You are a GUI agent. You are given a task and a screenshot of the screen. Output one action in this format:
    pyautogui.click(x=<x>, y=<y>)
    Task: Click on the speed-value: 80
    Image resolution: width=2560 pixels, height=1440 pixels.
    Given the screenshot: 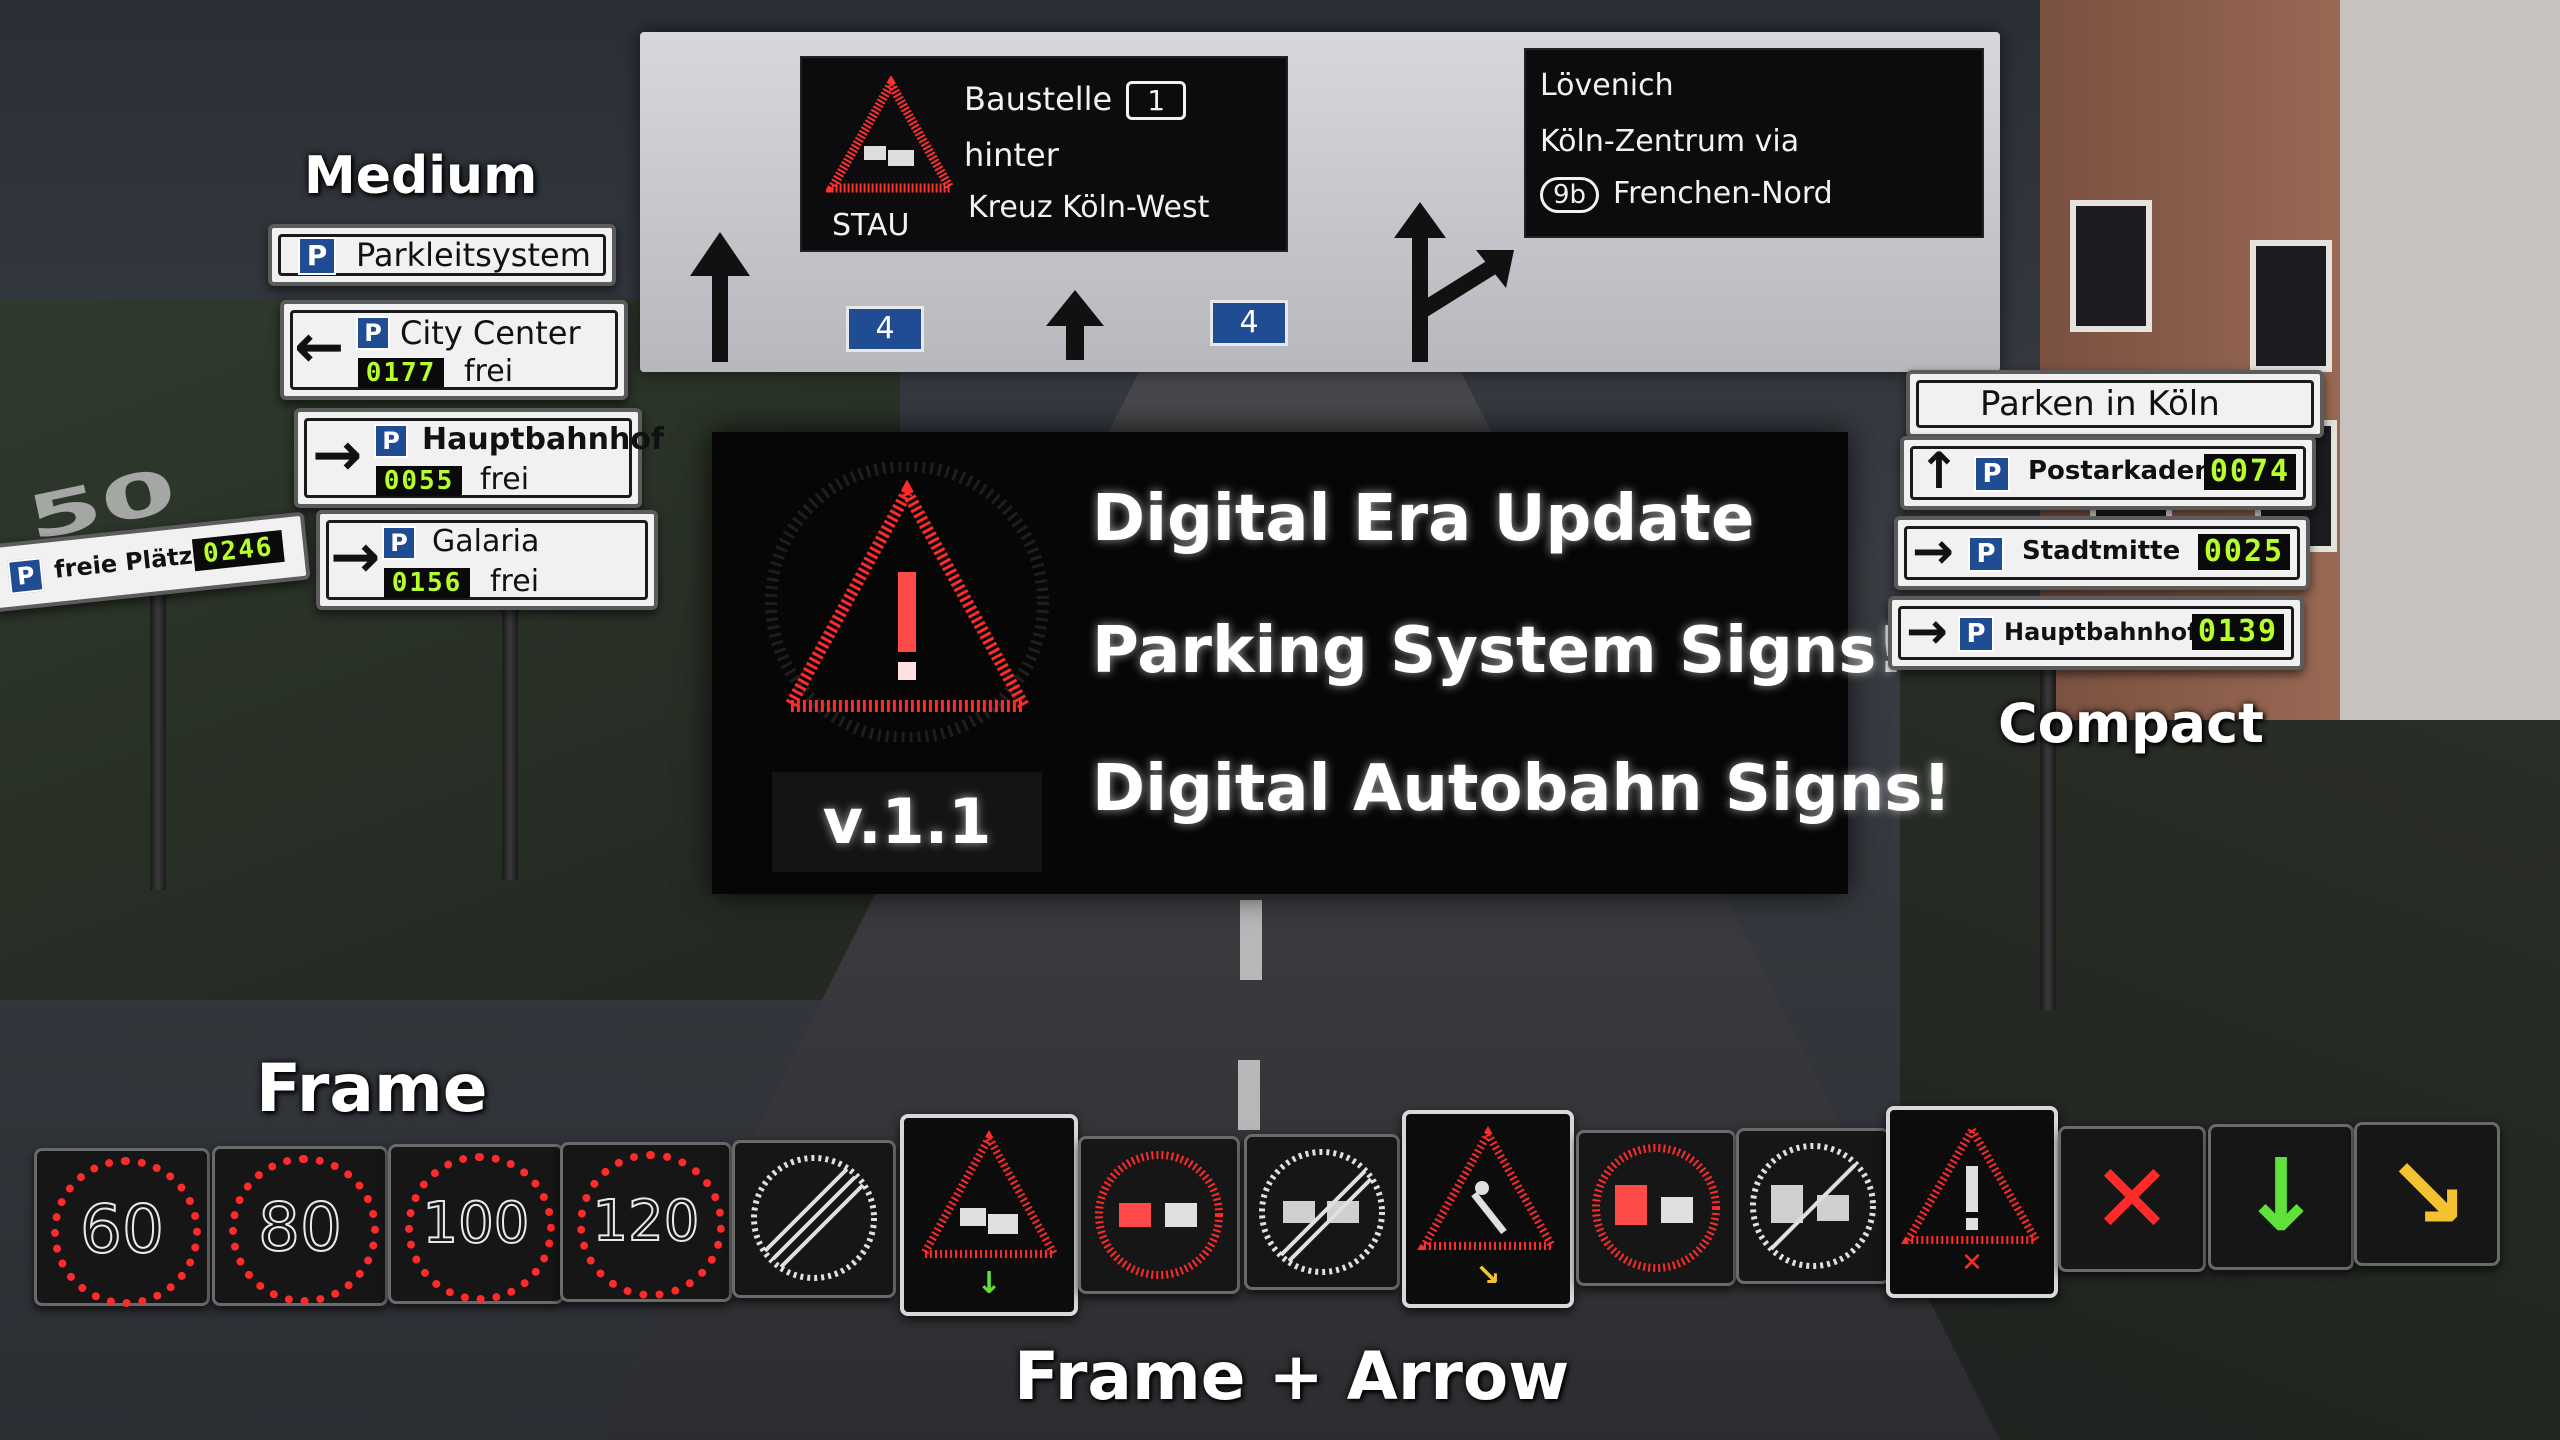 What is the action you would take?
    pyautogui.click(x=300, y=1227)
    